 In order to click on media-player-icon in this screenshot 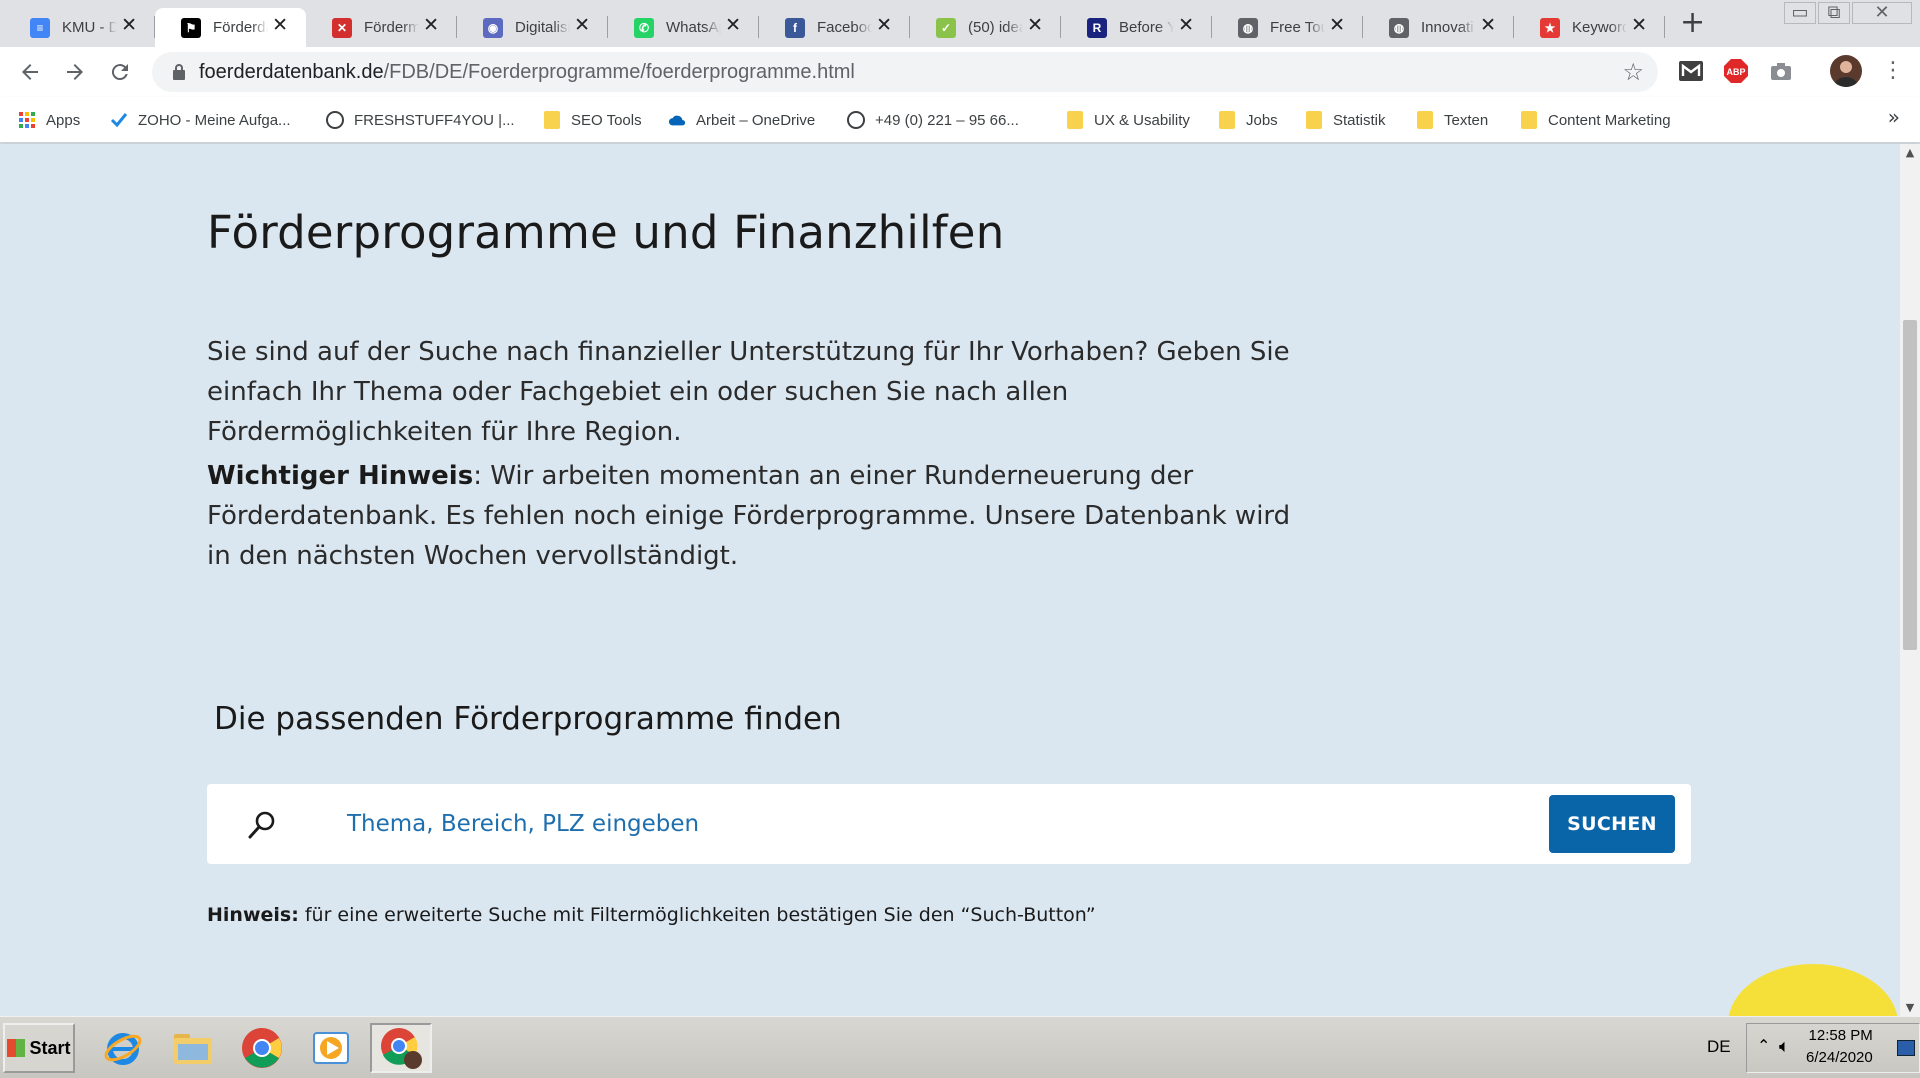, I will do `click(331, 1048)`.